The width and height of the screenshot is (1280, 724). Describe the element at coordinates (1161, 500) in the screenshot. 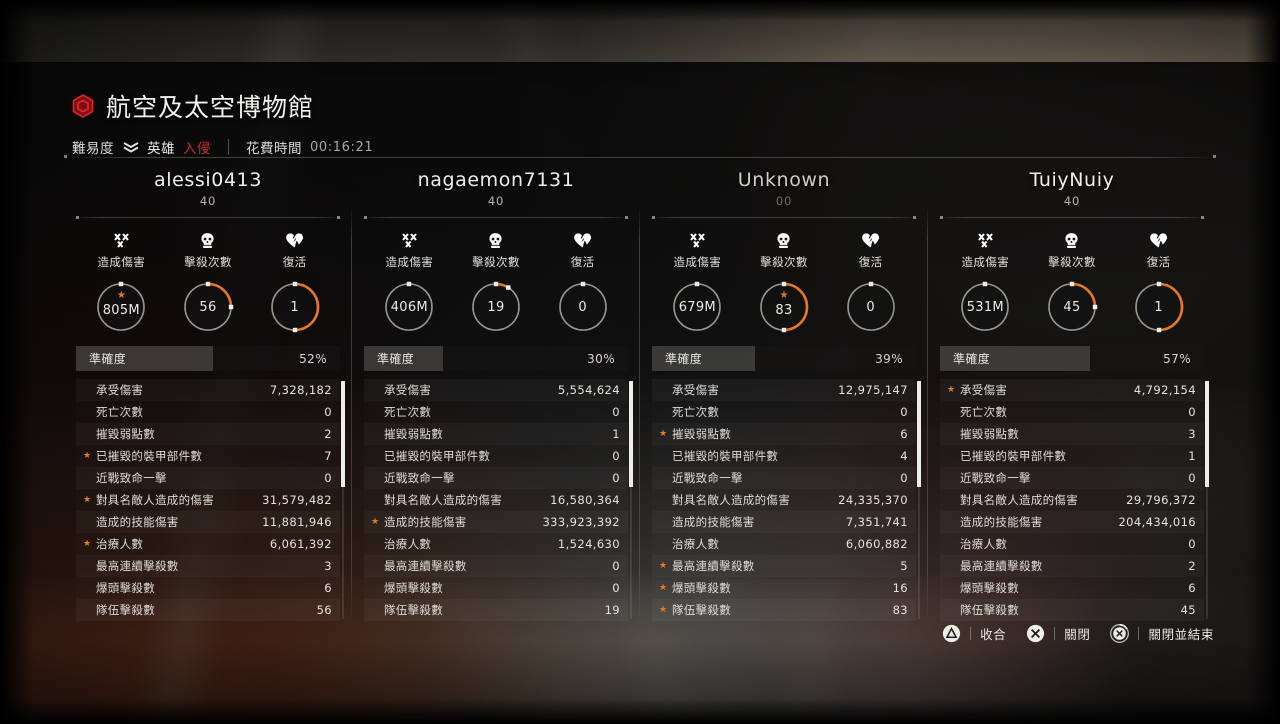

I see `stat-value: 29,796,372` at that location.